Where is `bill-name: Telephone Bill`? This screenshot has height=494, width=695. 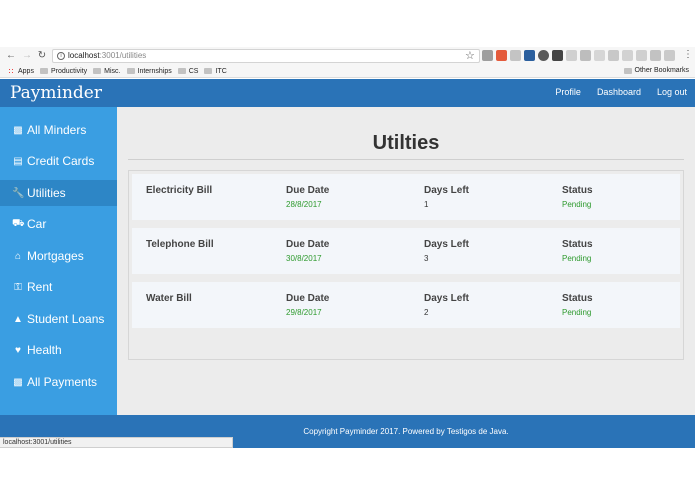 bill-name: Telephone Bill is located at coordinates (180, 244).